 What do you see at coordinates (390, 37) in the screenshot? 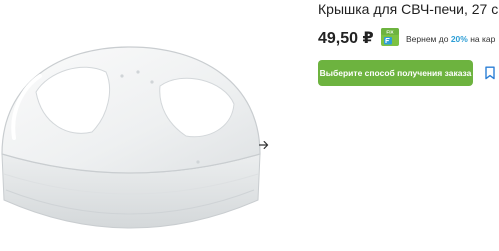
I see `fix-price-logo-icon: FIX` at bounding box center [390, 37].